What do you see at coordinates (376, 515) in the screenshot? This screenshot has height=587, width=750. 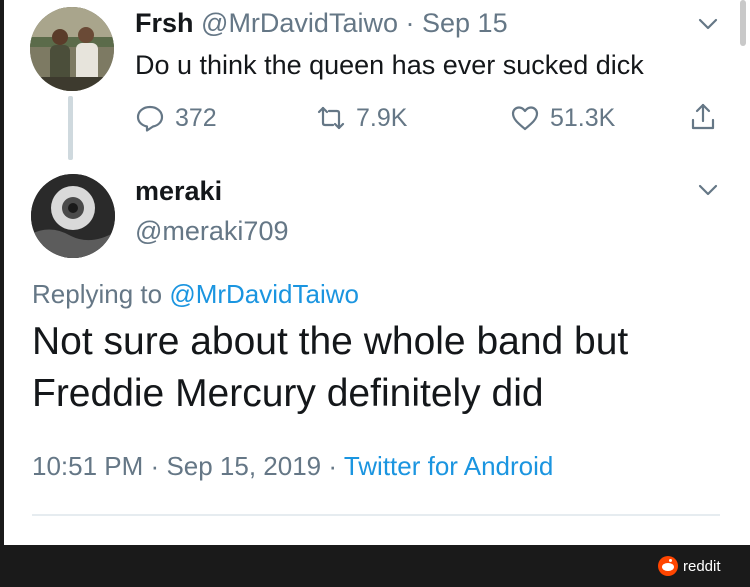 I see `divider` at bounding box center [376, 515].